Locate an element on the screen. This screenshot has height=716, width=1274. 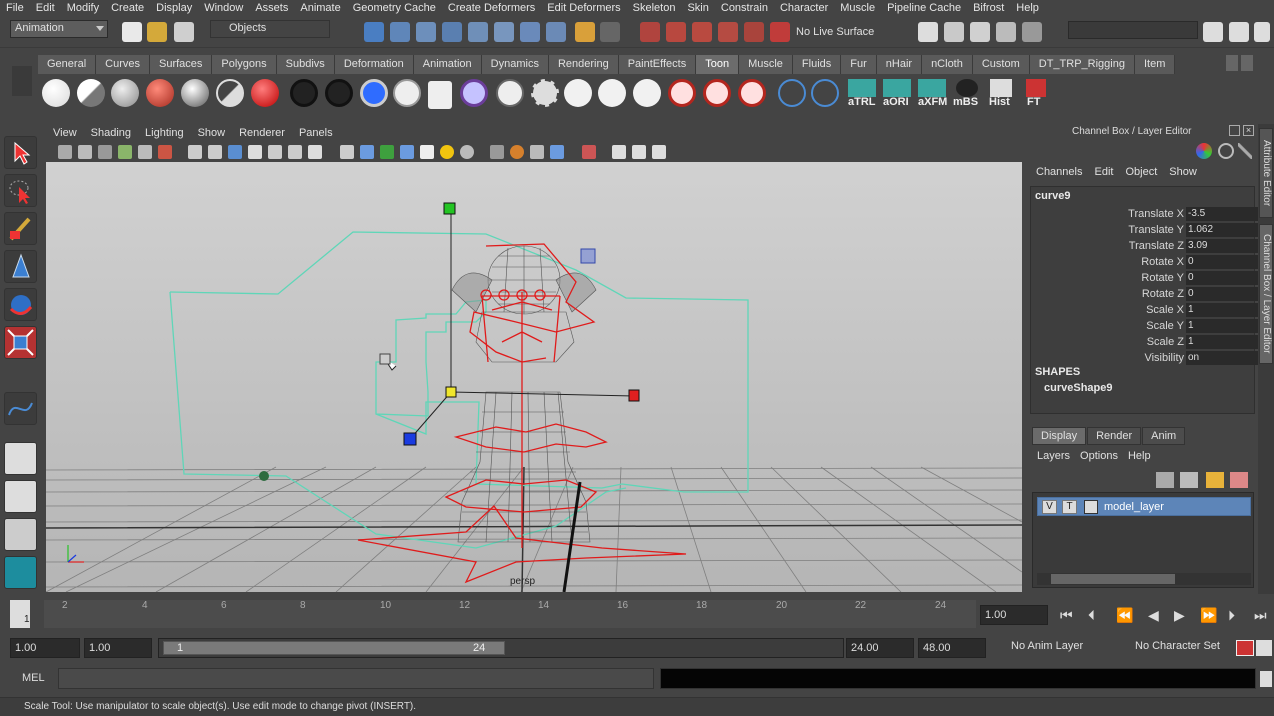
shadows-icon is located at coordinates (467, 152).